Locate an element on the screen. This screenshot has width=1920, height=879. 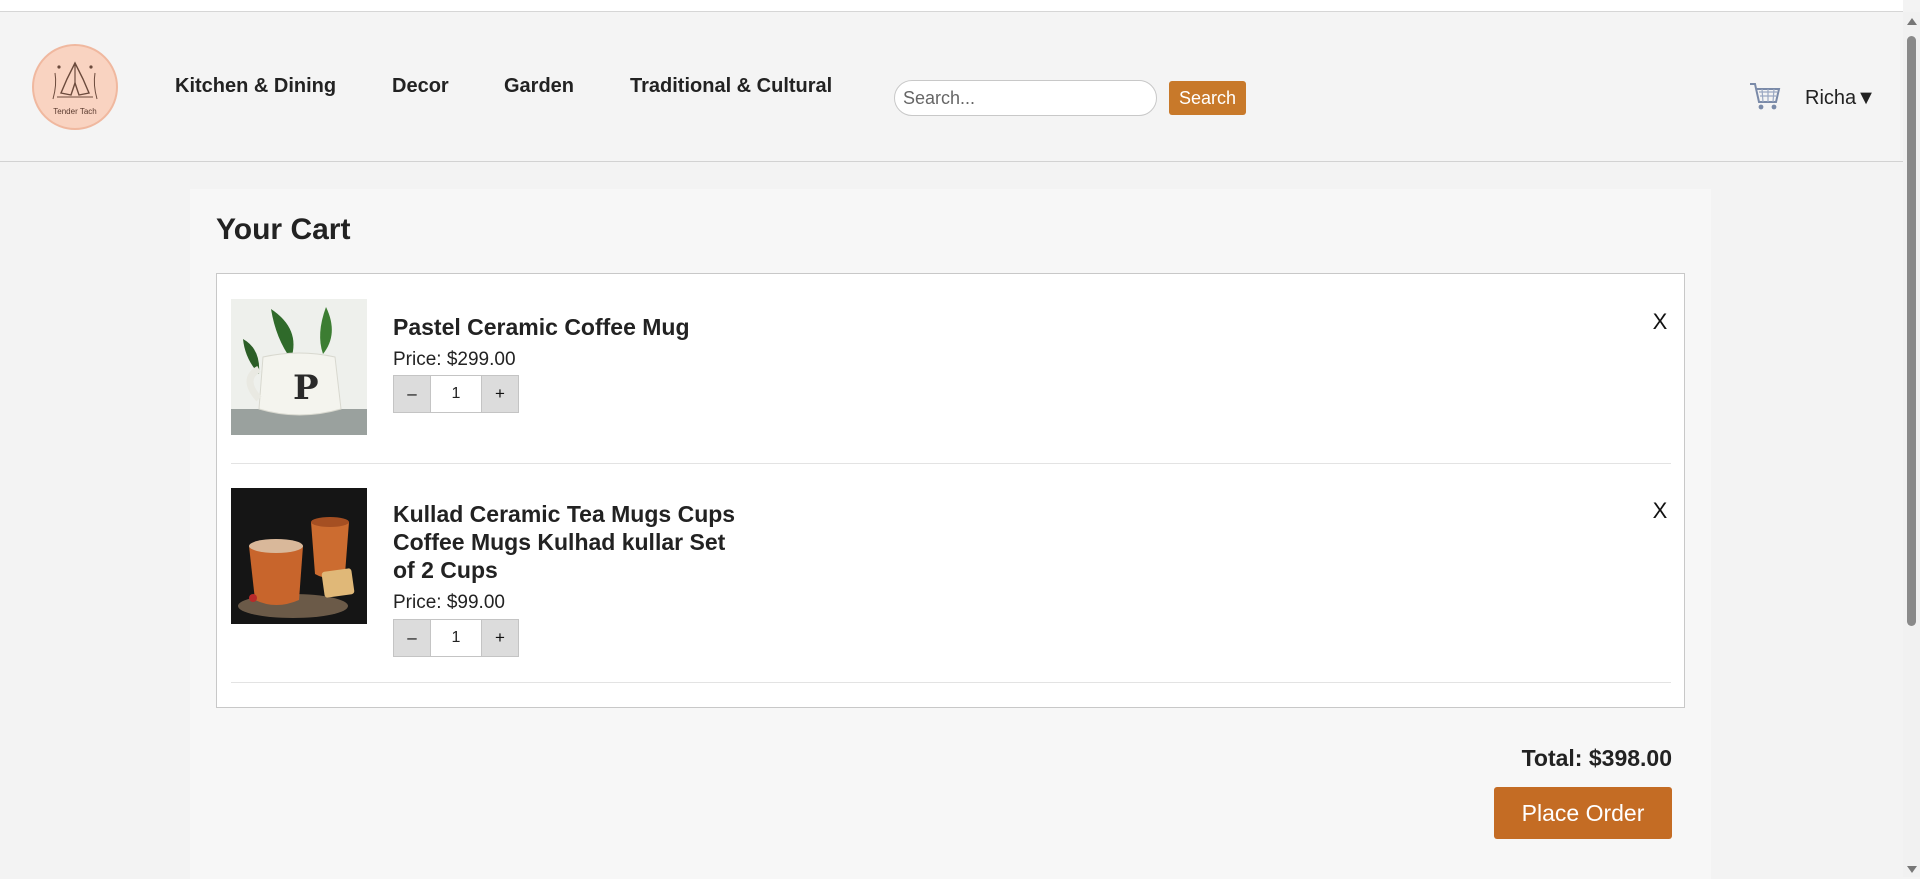
item-price: Price: $299.00 is located at coordinates (454, 359).